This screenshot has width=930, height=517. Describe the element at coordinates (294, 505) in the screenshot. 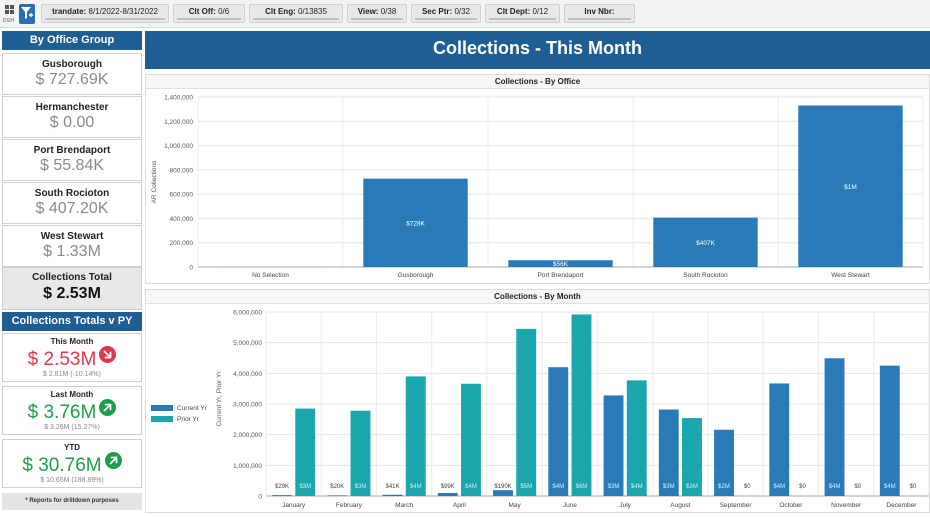

I see `x-tick-label: January` at that location.